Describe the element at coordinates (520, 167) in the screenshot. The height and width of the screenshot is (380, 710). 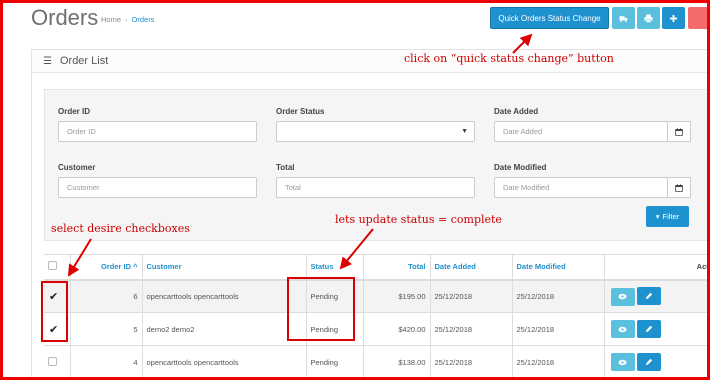
I see `date-modified-label: Date Modified` at that location.